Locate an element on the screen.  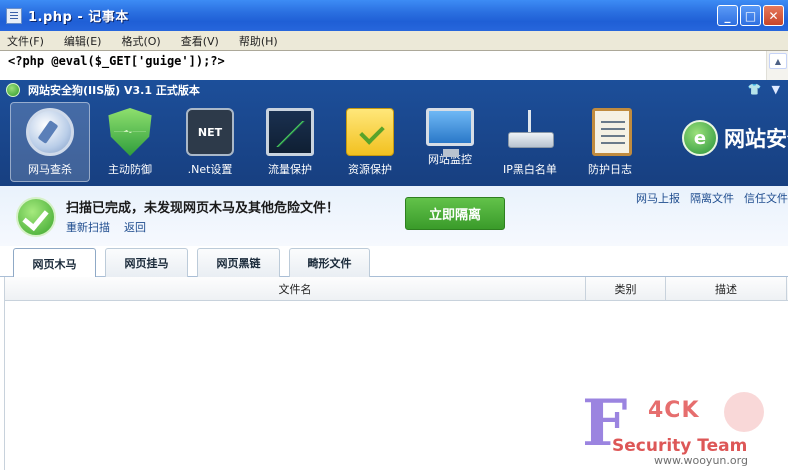
isolated-files-link: 隔离文件 is located at coordinates (712, 198).